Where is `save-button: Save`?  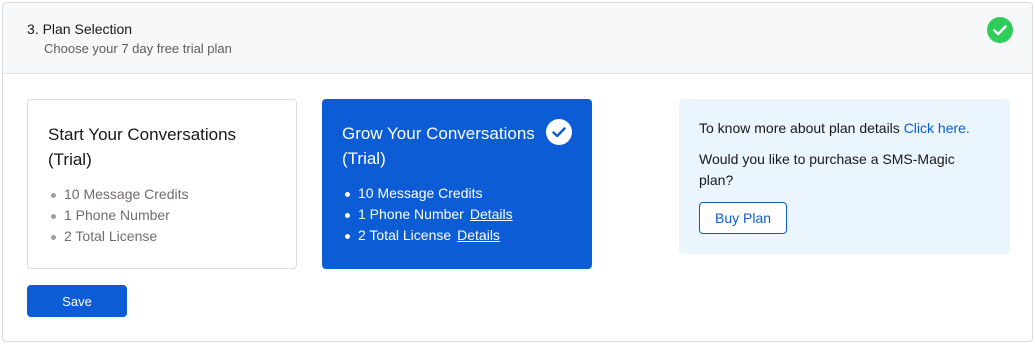
save-button: Save is located at coordinates (77, 301).